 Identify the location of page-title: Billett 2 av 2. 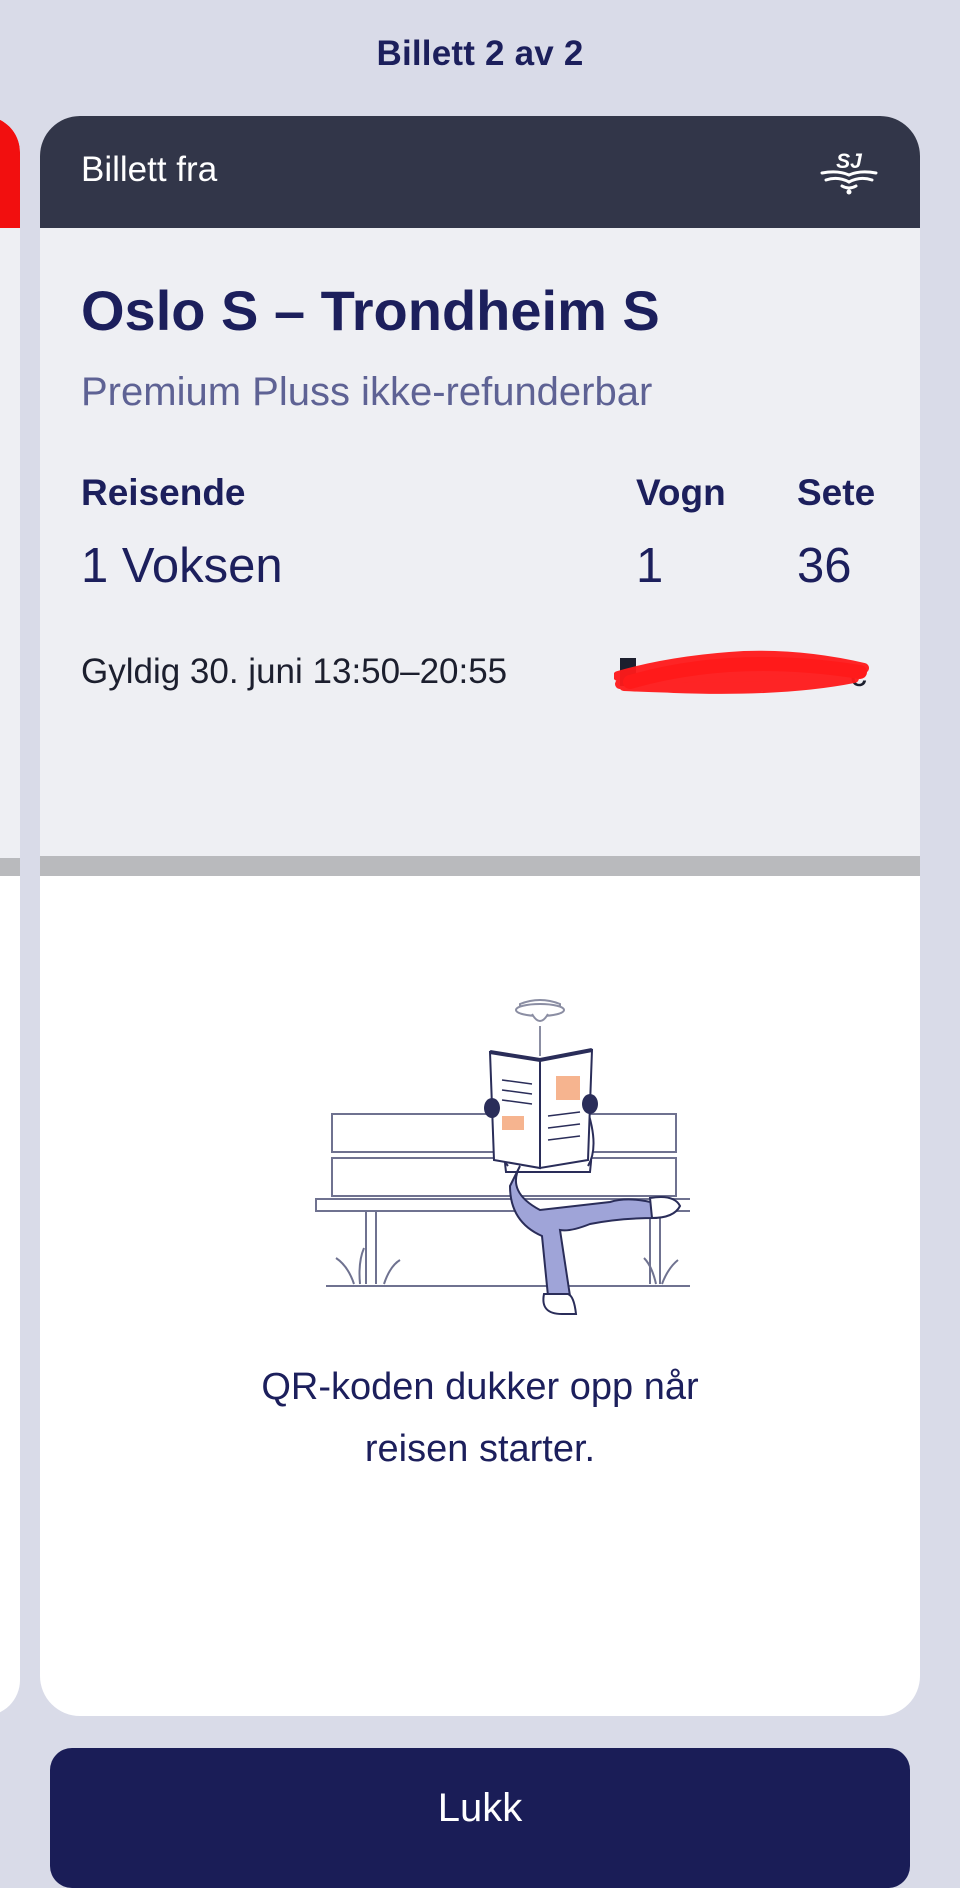
(480, 53).